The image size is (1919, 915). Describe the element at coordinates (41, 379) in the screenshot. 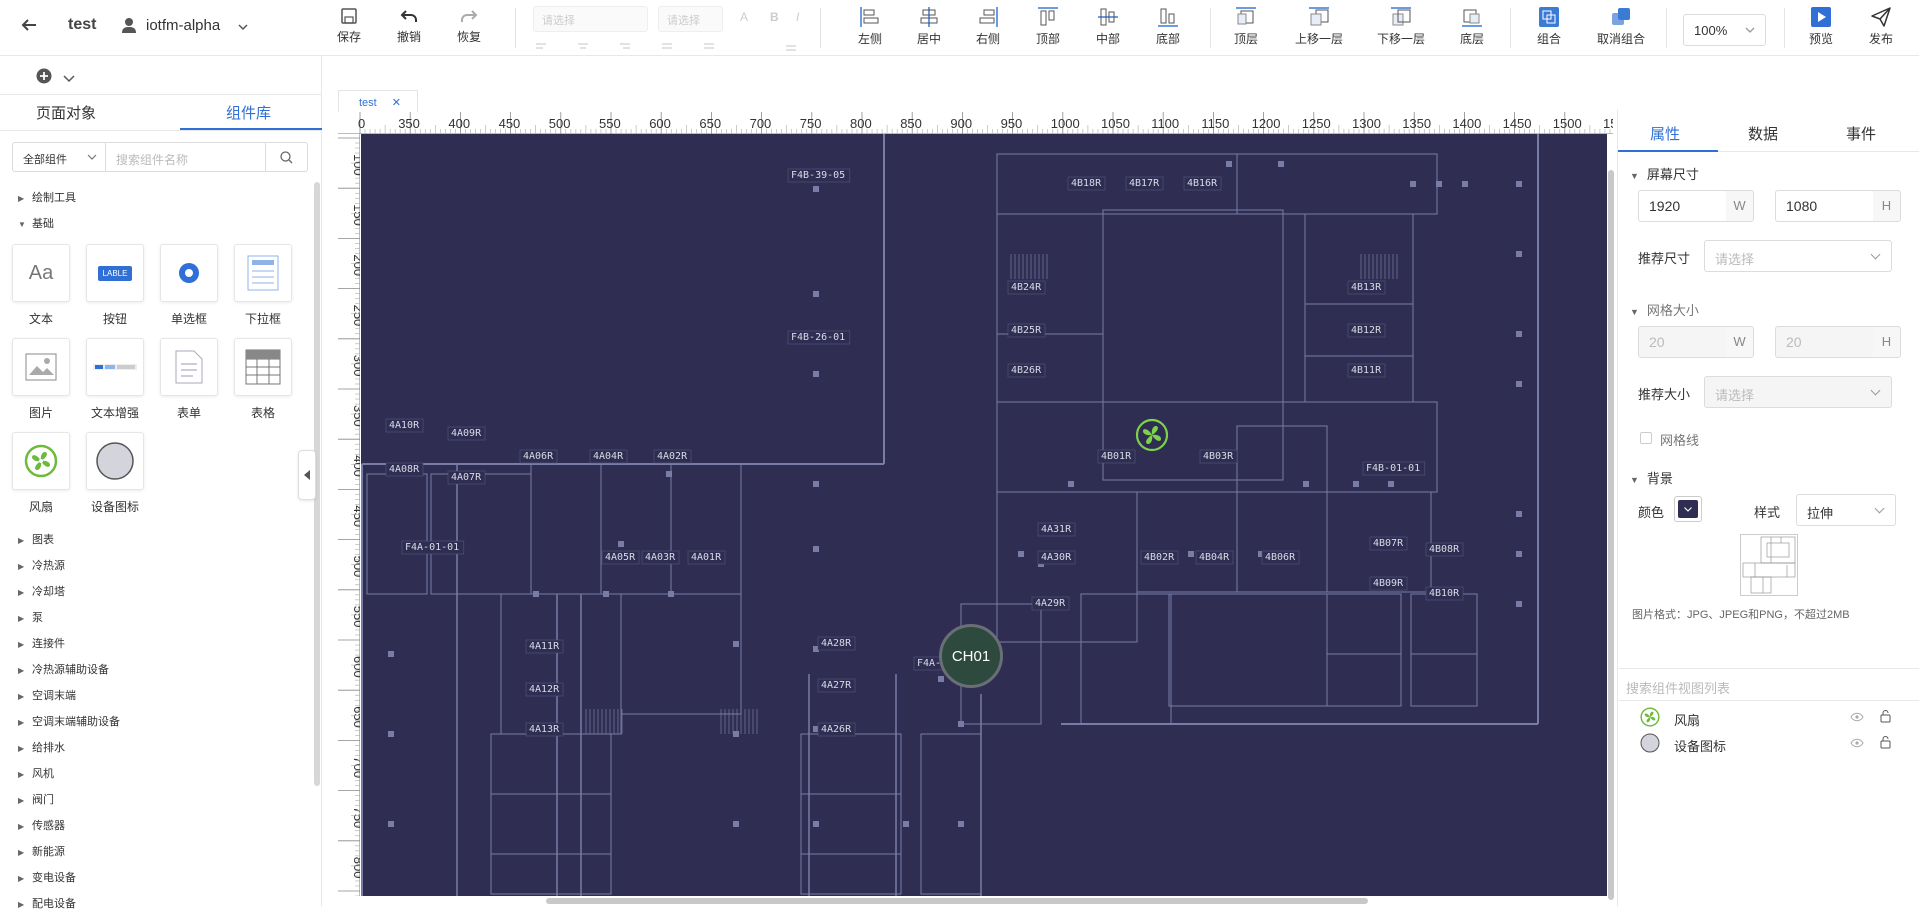

I see `component-image: 图片` at that location.